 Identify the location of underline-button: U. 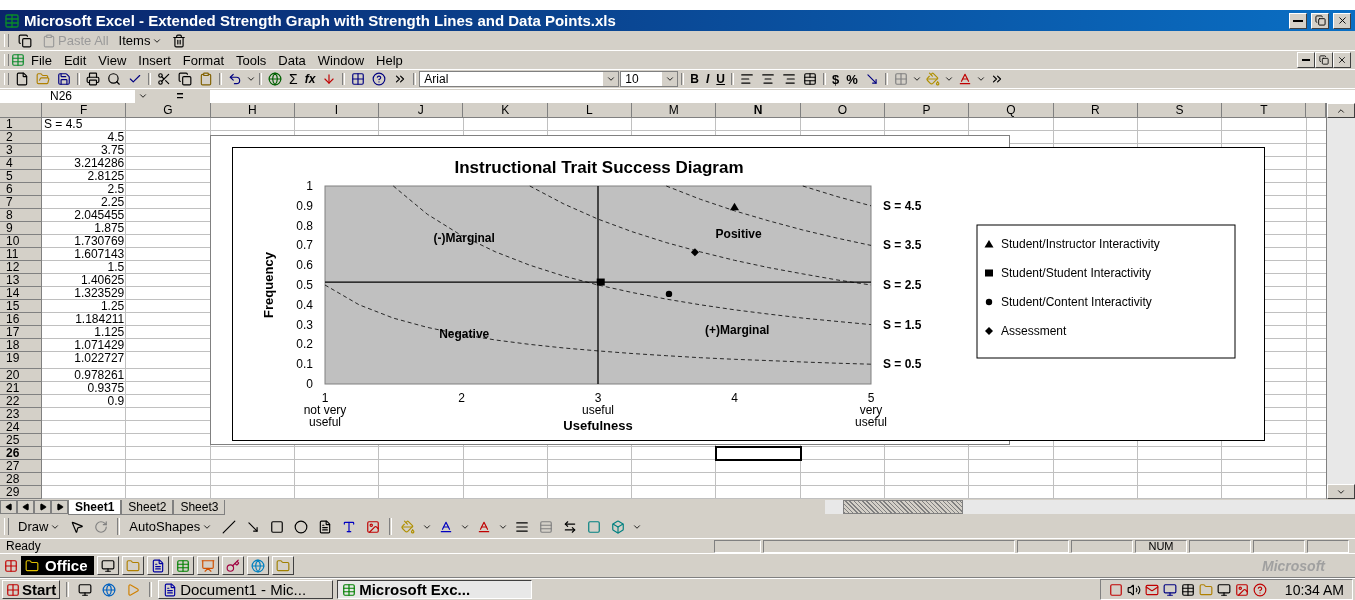
(720, 79).